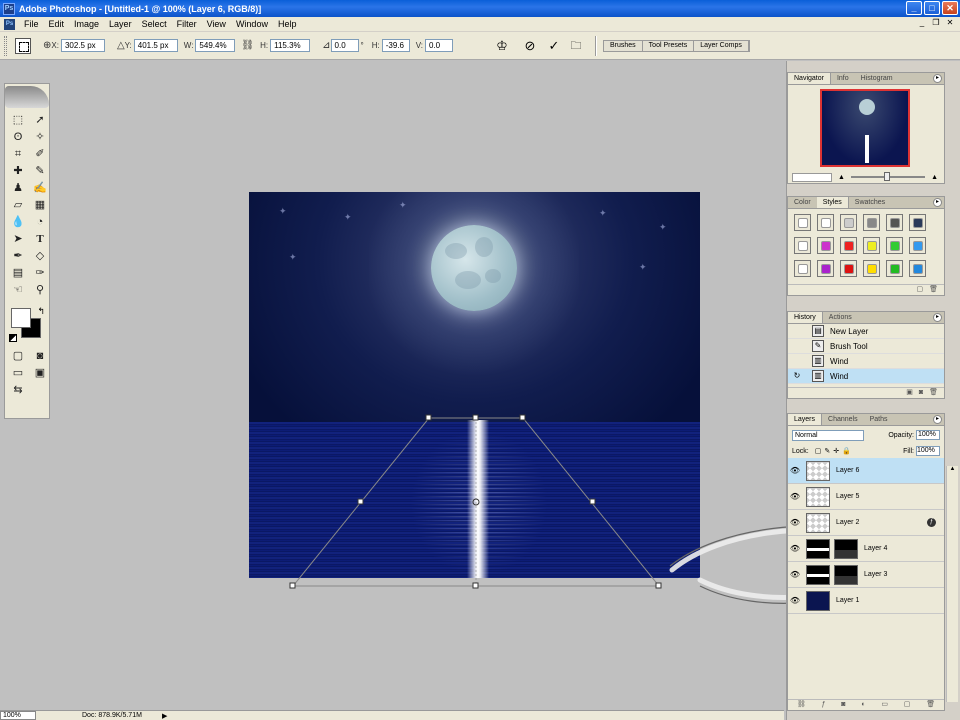  What do you see at coordinates (18, 205) in the screenshot?
I see `eraser-icon: ▱` at bounding box center [18, 205].